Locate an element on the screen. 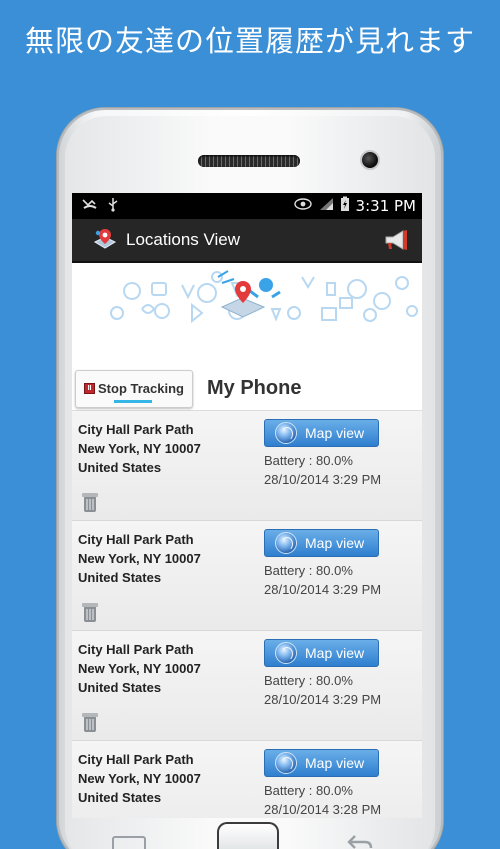  usb-icon is located at coordinates (113, 206).